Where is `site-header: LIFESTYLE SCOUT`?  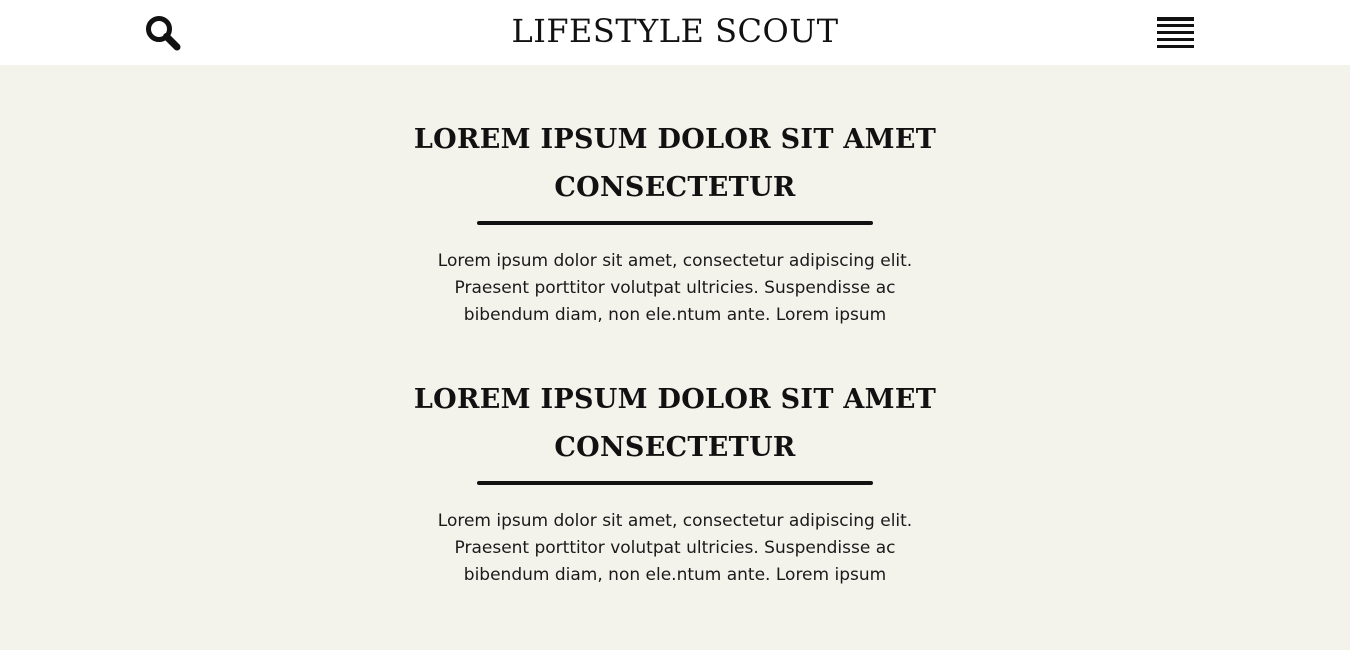 site-header: LIFESTYLE SCOUT is located at coordinates (675, 32).